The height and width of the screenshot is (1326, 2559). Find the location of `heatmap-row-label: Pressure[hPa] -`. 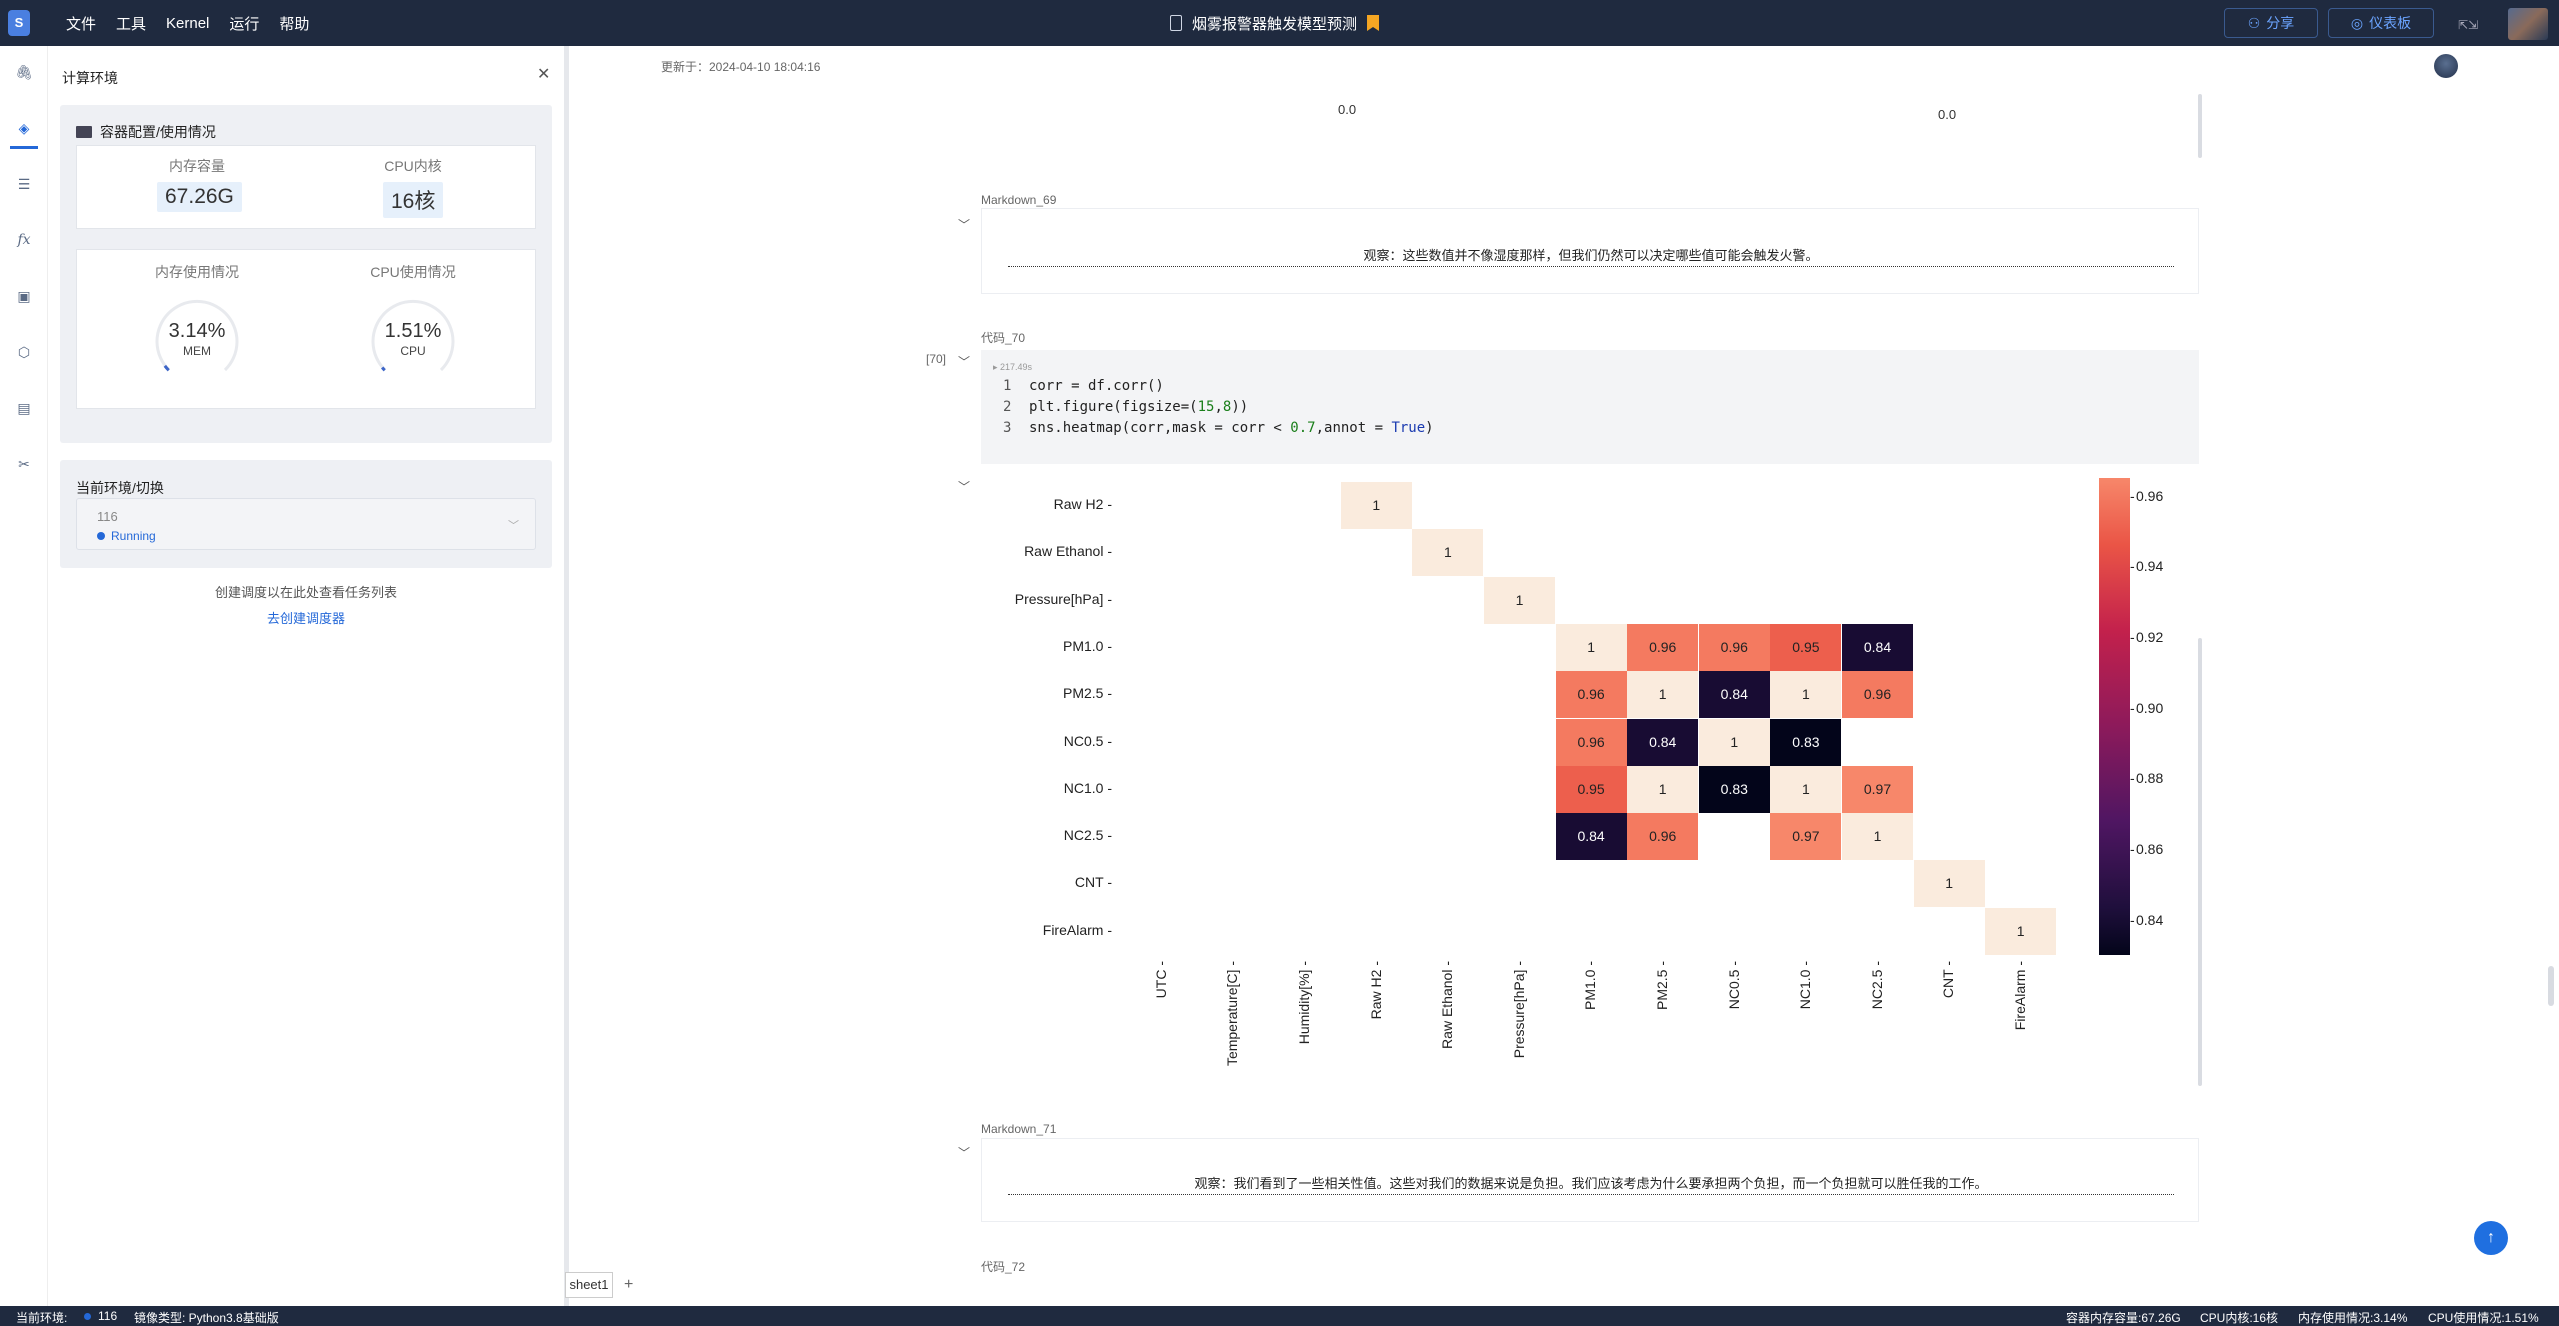

heatmap-row-label: Pressure[hPa] - is located at coordinates (1063, 598).